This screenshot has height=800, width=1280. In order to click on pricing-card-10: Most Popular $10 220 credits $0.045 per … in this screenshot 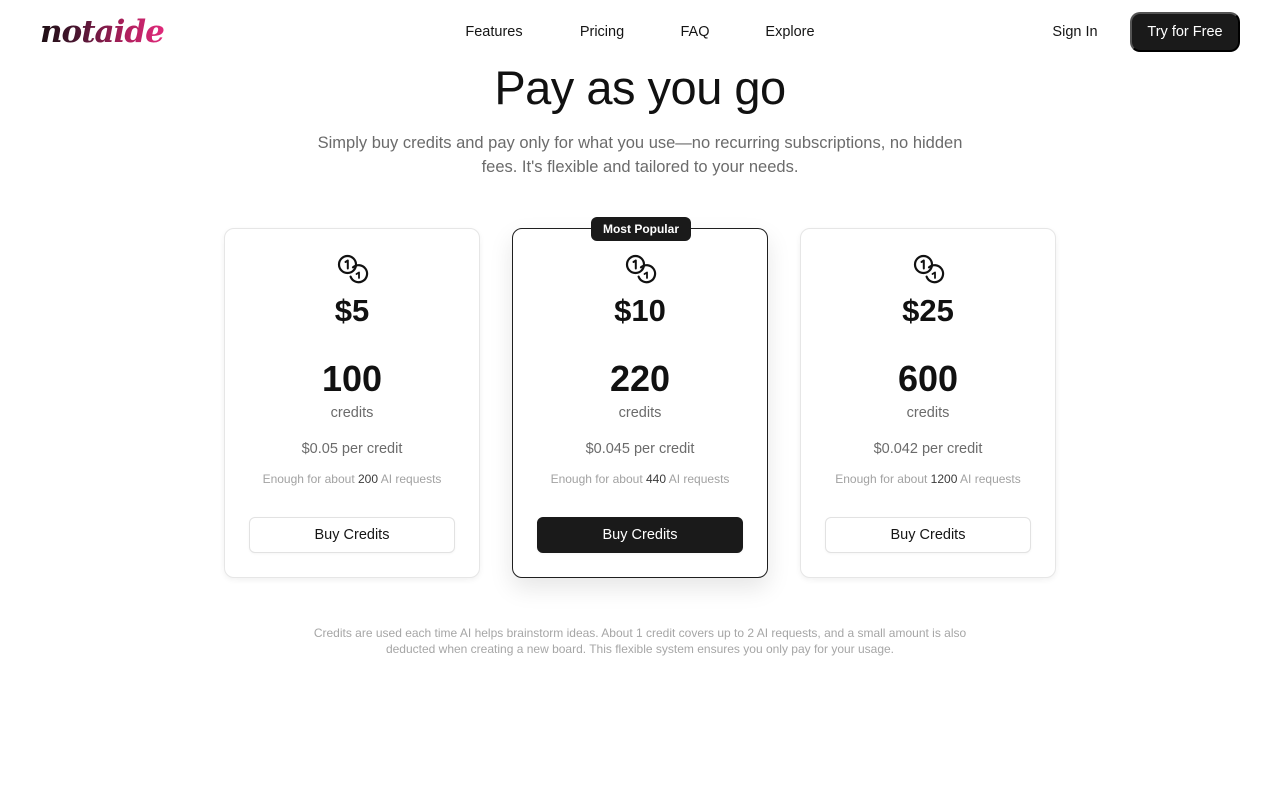, I will do `click(640, 397)`.